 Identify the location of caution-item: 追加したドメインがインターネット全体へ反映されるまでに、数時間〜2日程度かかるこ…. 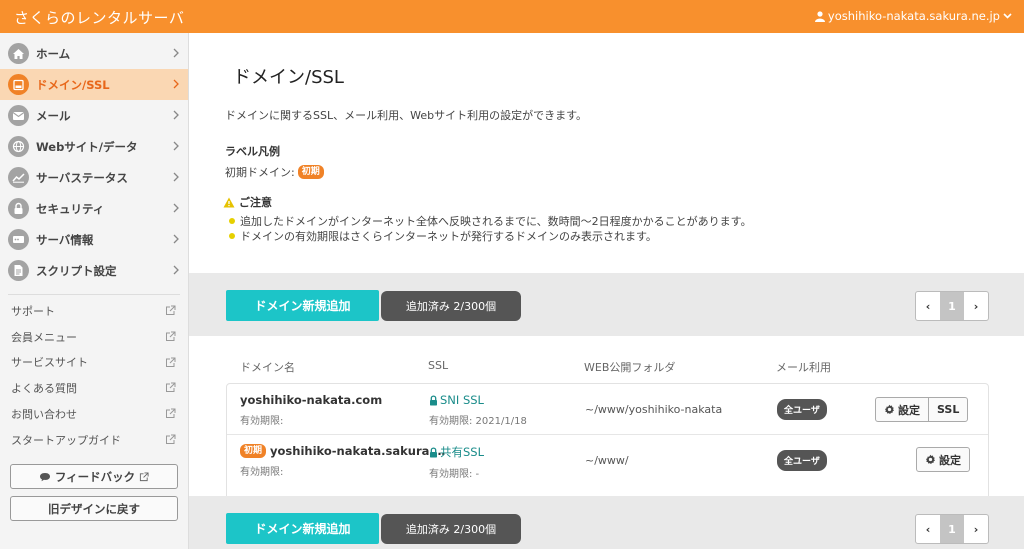
(490, 220).